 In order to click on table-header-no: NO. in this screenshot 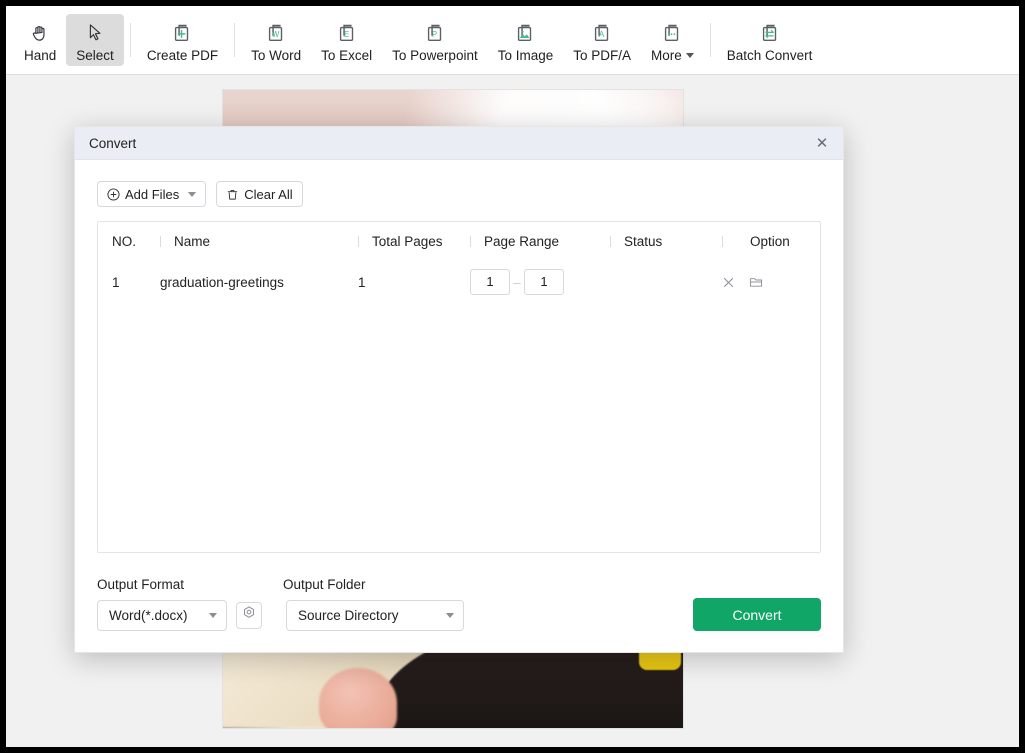, I will do `click(136, 241)`.